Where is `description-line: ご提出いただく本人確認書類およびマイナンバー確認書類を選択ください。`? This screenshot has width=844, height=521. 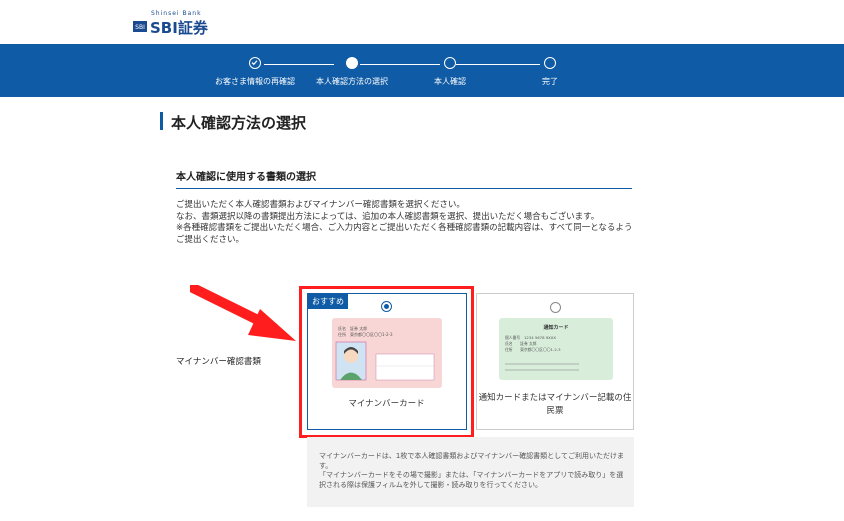
description-line: ご提出いただく本人確認書類およびマイナンバー確認書類を選択ください。 is located at coordinates (320, 205).